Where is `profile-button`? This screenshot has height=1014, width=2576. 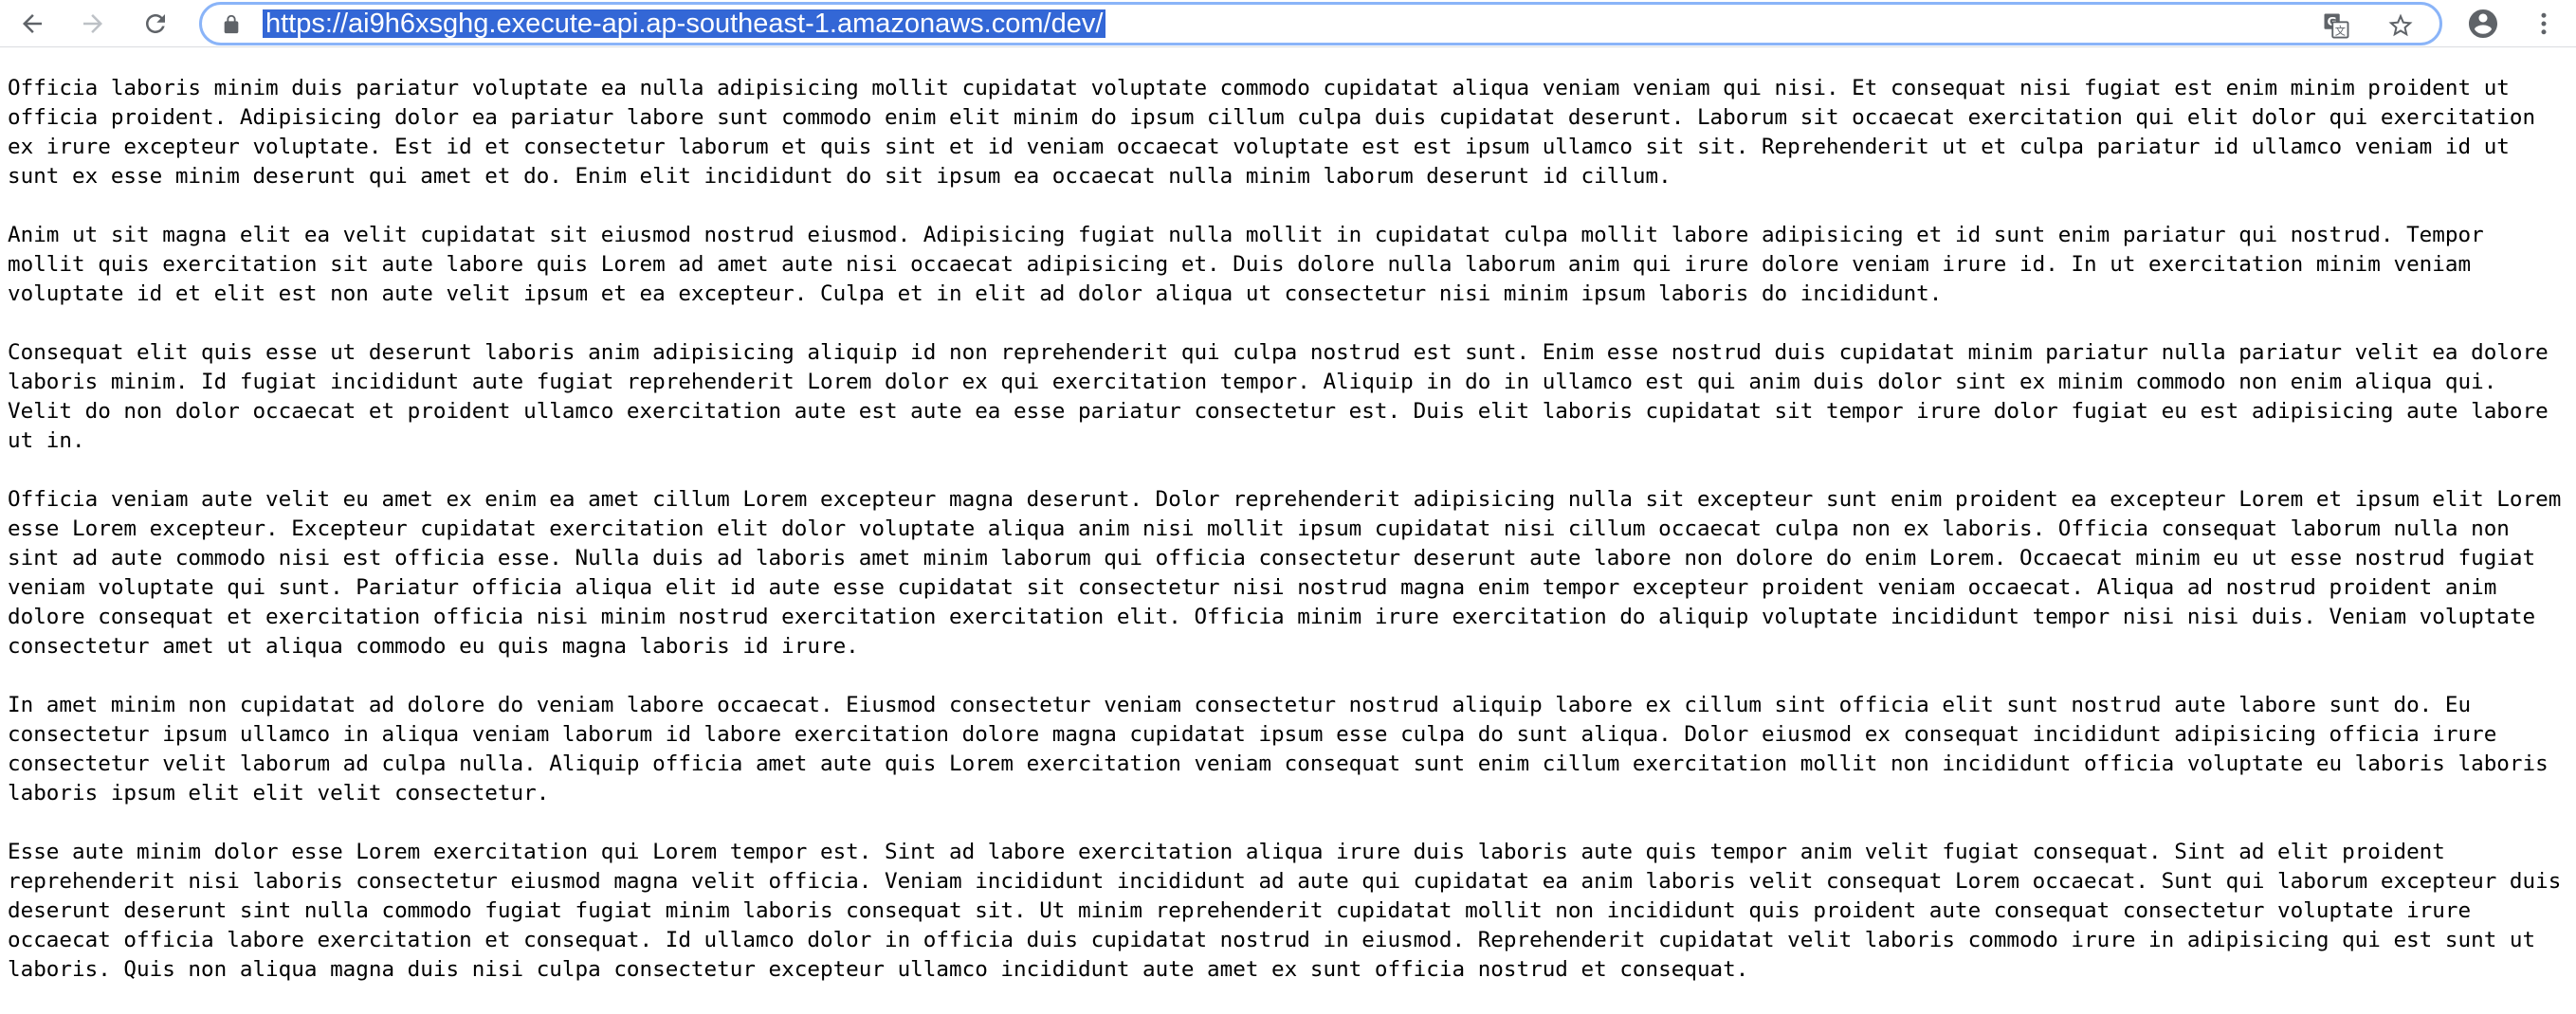 profile-button is located at coordinates (2483, 24).